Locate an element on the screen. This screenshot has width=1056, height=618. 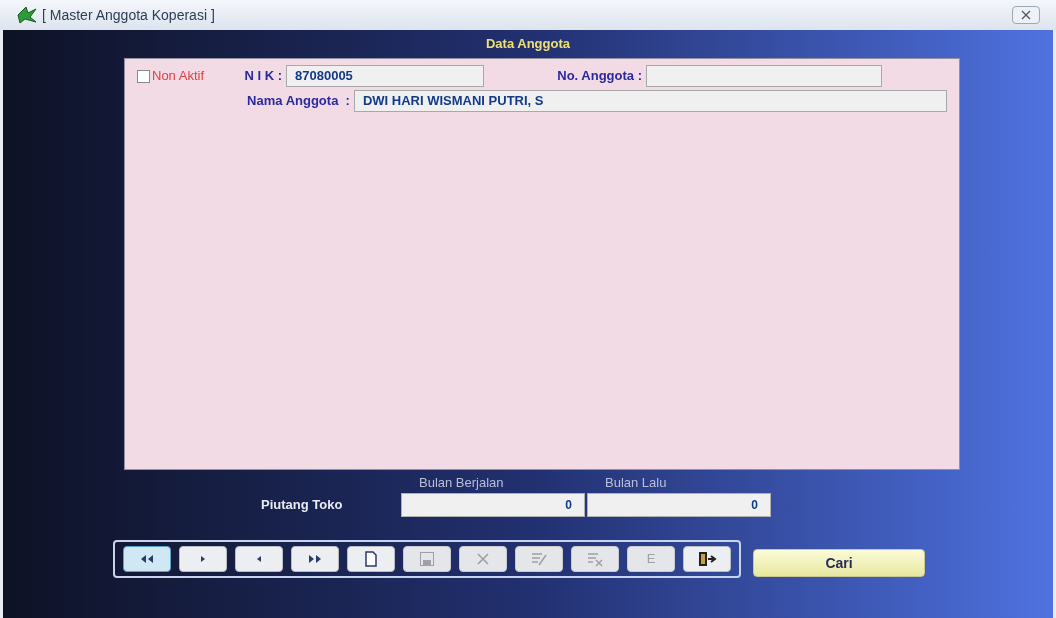
exit-door-icon is located at coordinates (707, 559).